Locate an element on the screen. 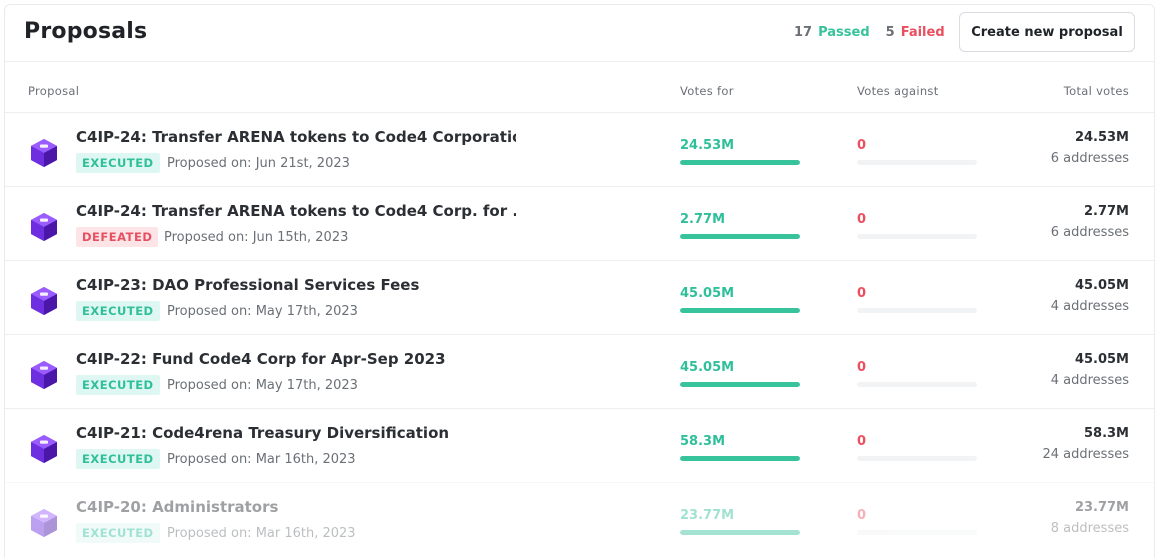 This screenshot has width=1159, height=558. total-votes-addresses: 8 addresses is located at coordinates (1089, 528).